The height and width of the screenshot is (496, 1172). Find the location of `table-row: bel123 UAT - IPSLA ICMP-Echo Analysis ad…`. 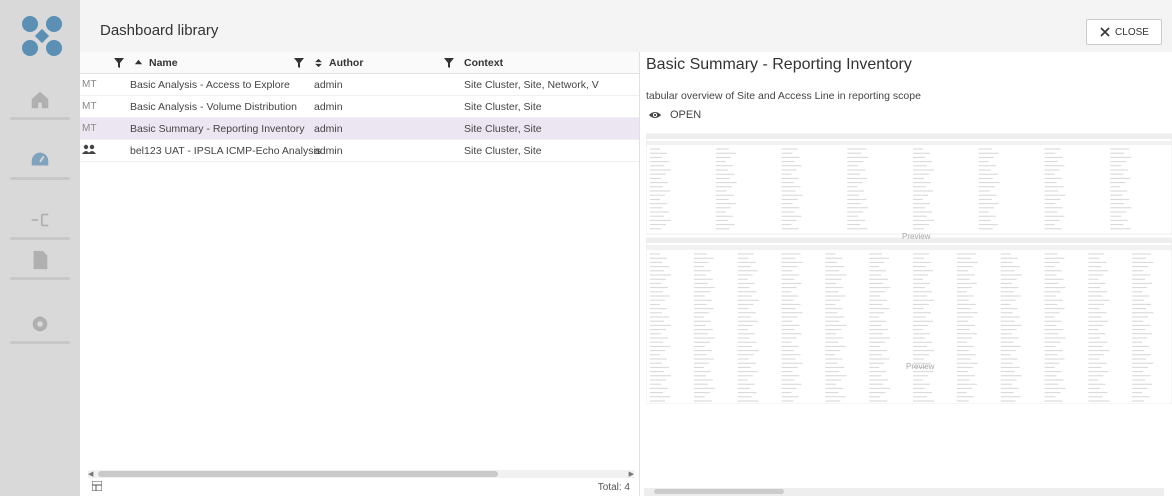

table-row: bel123 UAT - IPSLA ICMP-Echo Analysis ad… is located at coordinates (359, 151).